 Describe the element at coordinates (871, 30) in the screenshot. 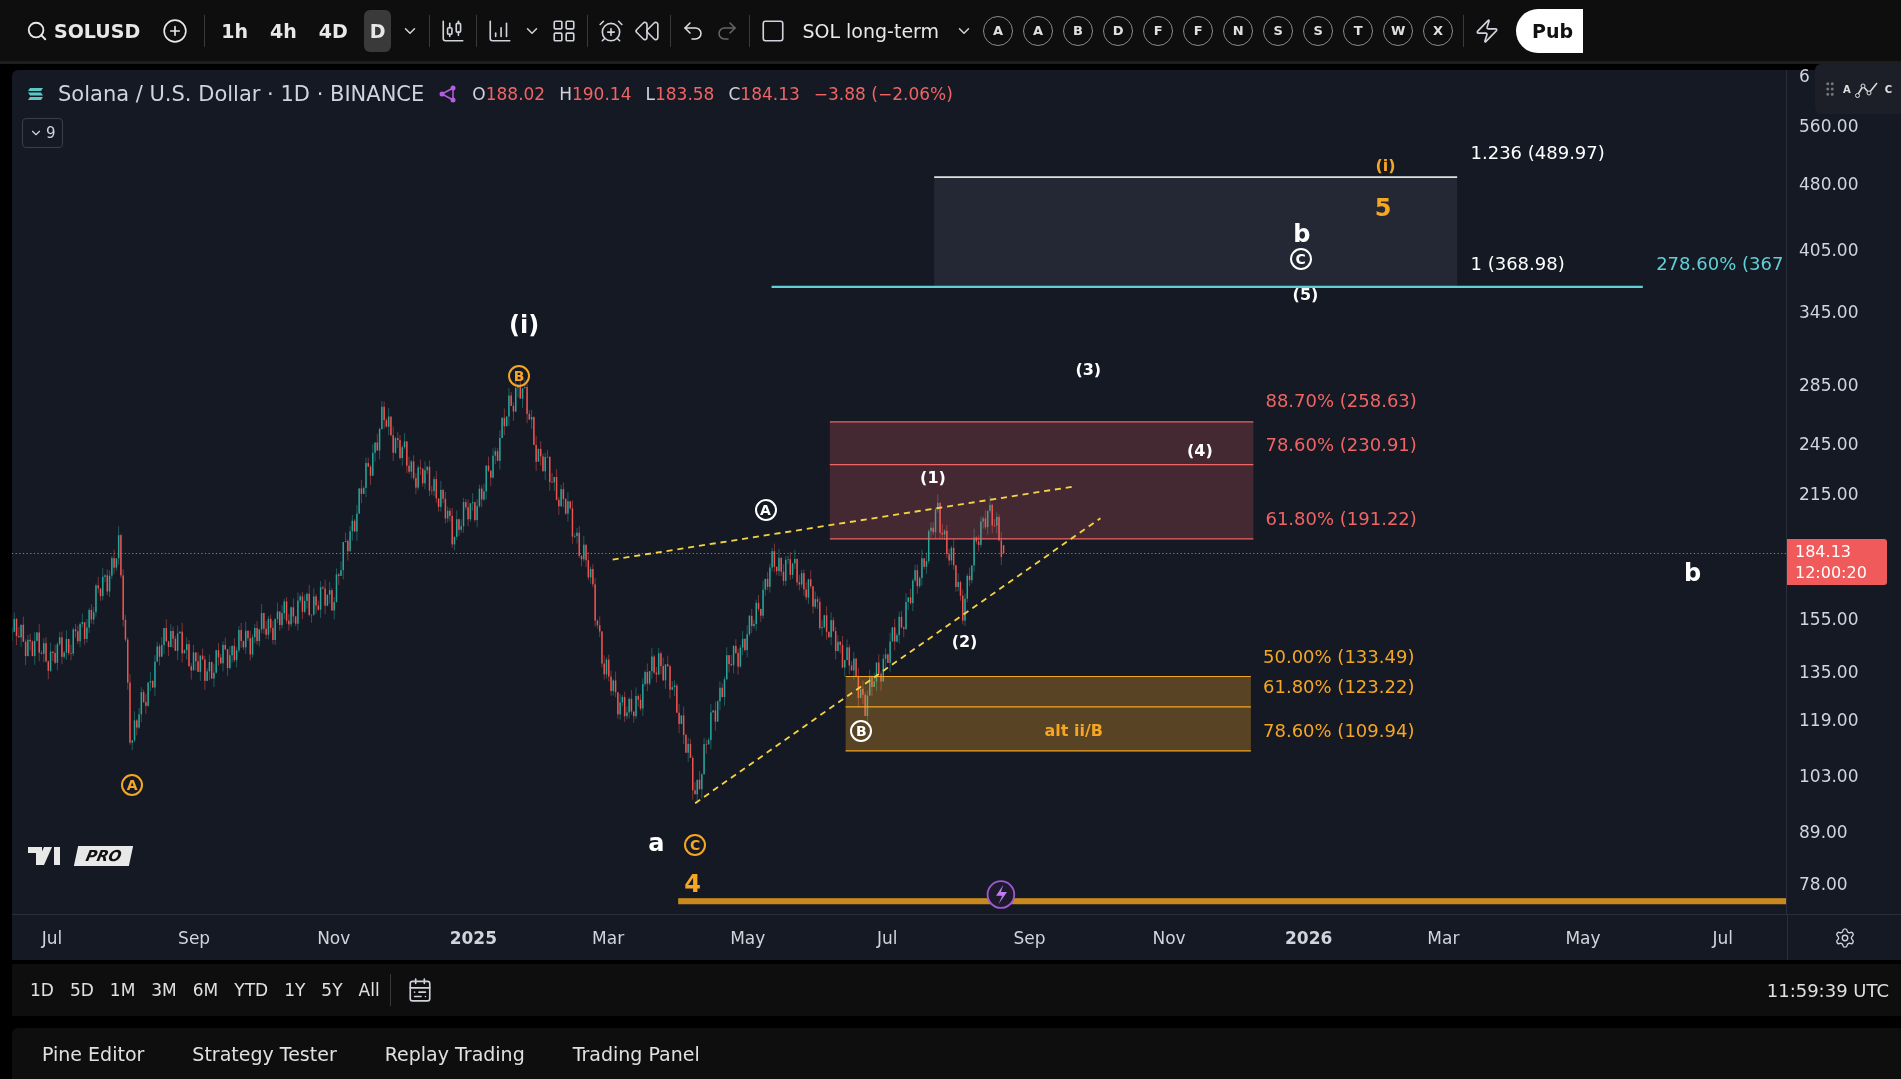

I see `layout-name-button: SOL long-term` at that location.